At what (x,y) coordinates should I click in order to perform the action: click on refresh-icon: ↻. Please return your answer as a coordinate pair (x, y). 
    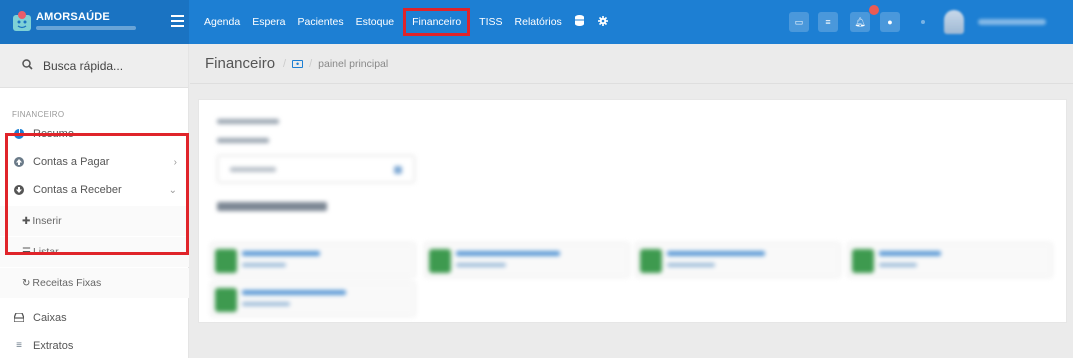
    Looking at the image, I should click on (26, 283).